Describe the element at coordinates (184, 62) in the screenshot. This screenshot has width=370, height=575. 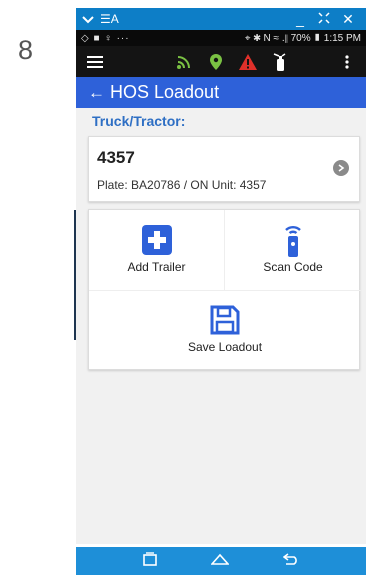
I see `signal-icon` at that location.